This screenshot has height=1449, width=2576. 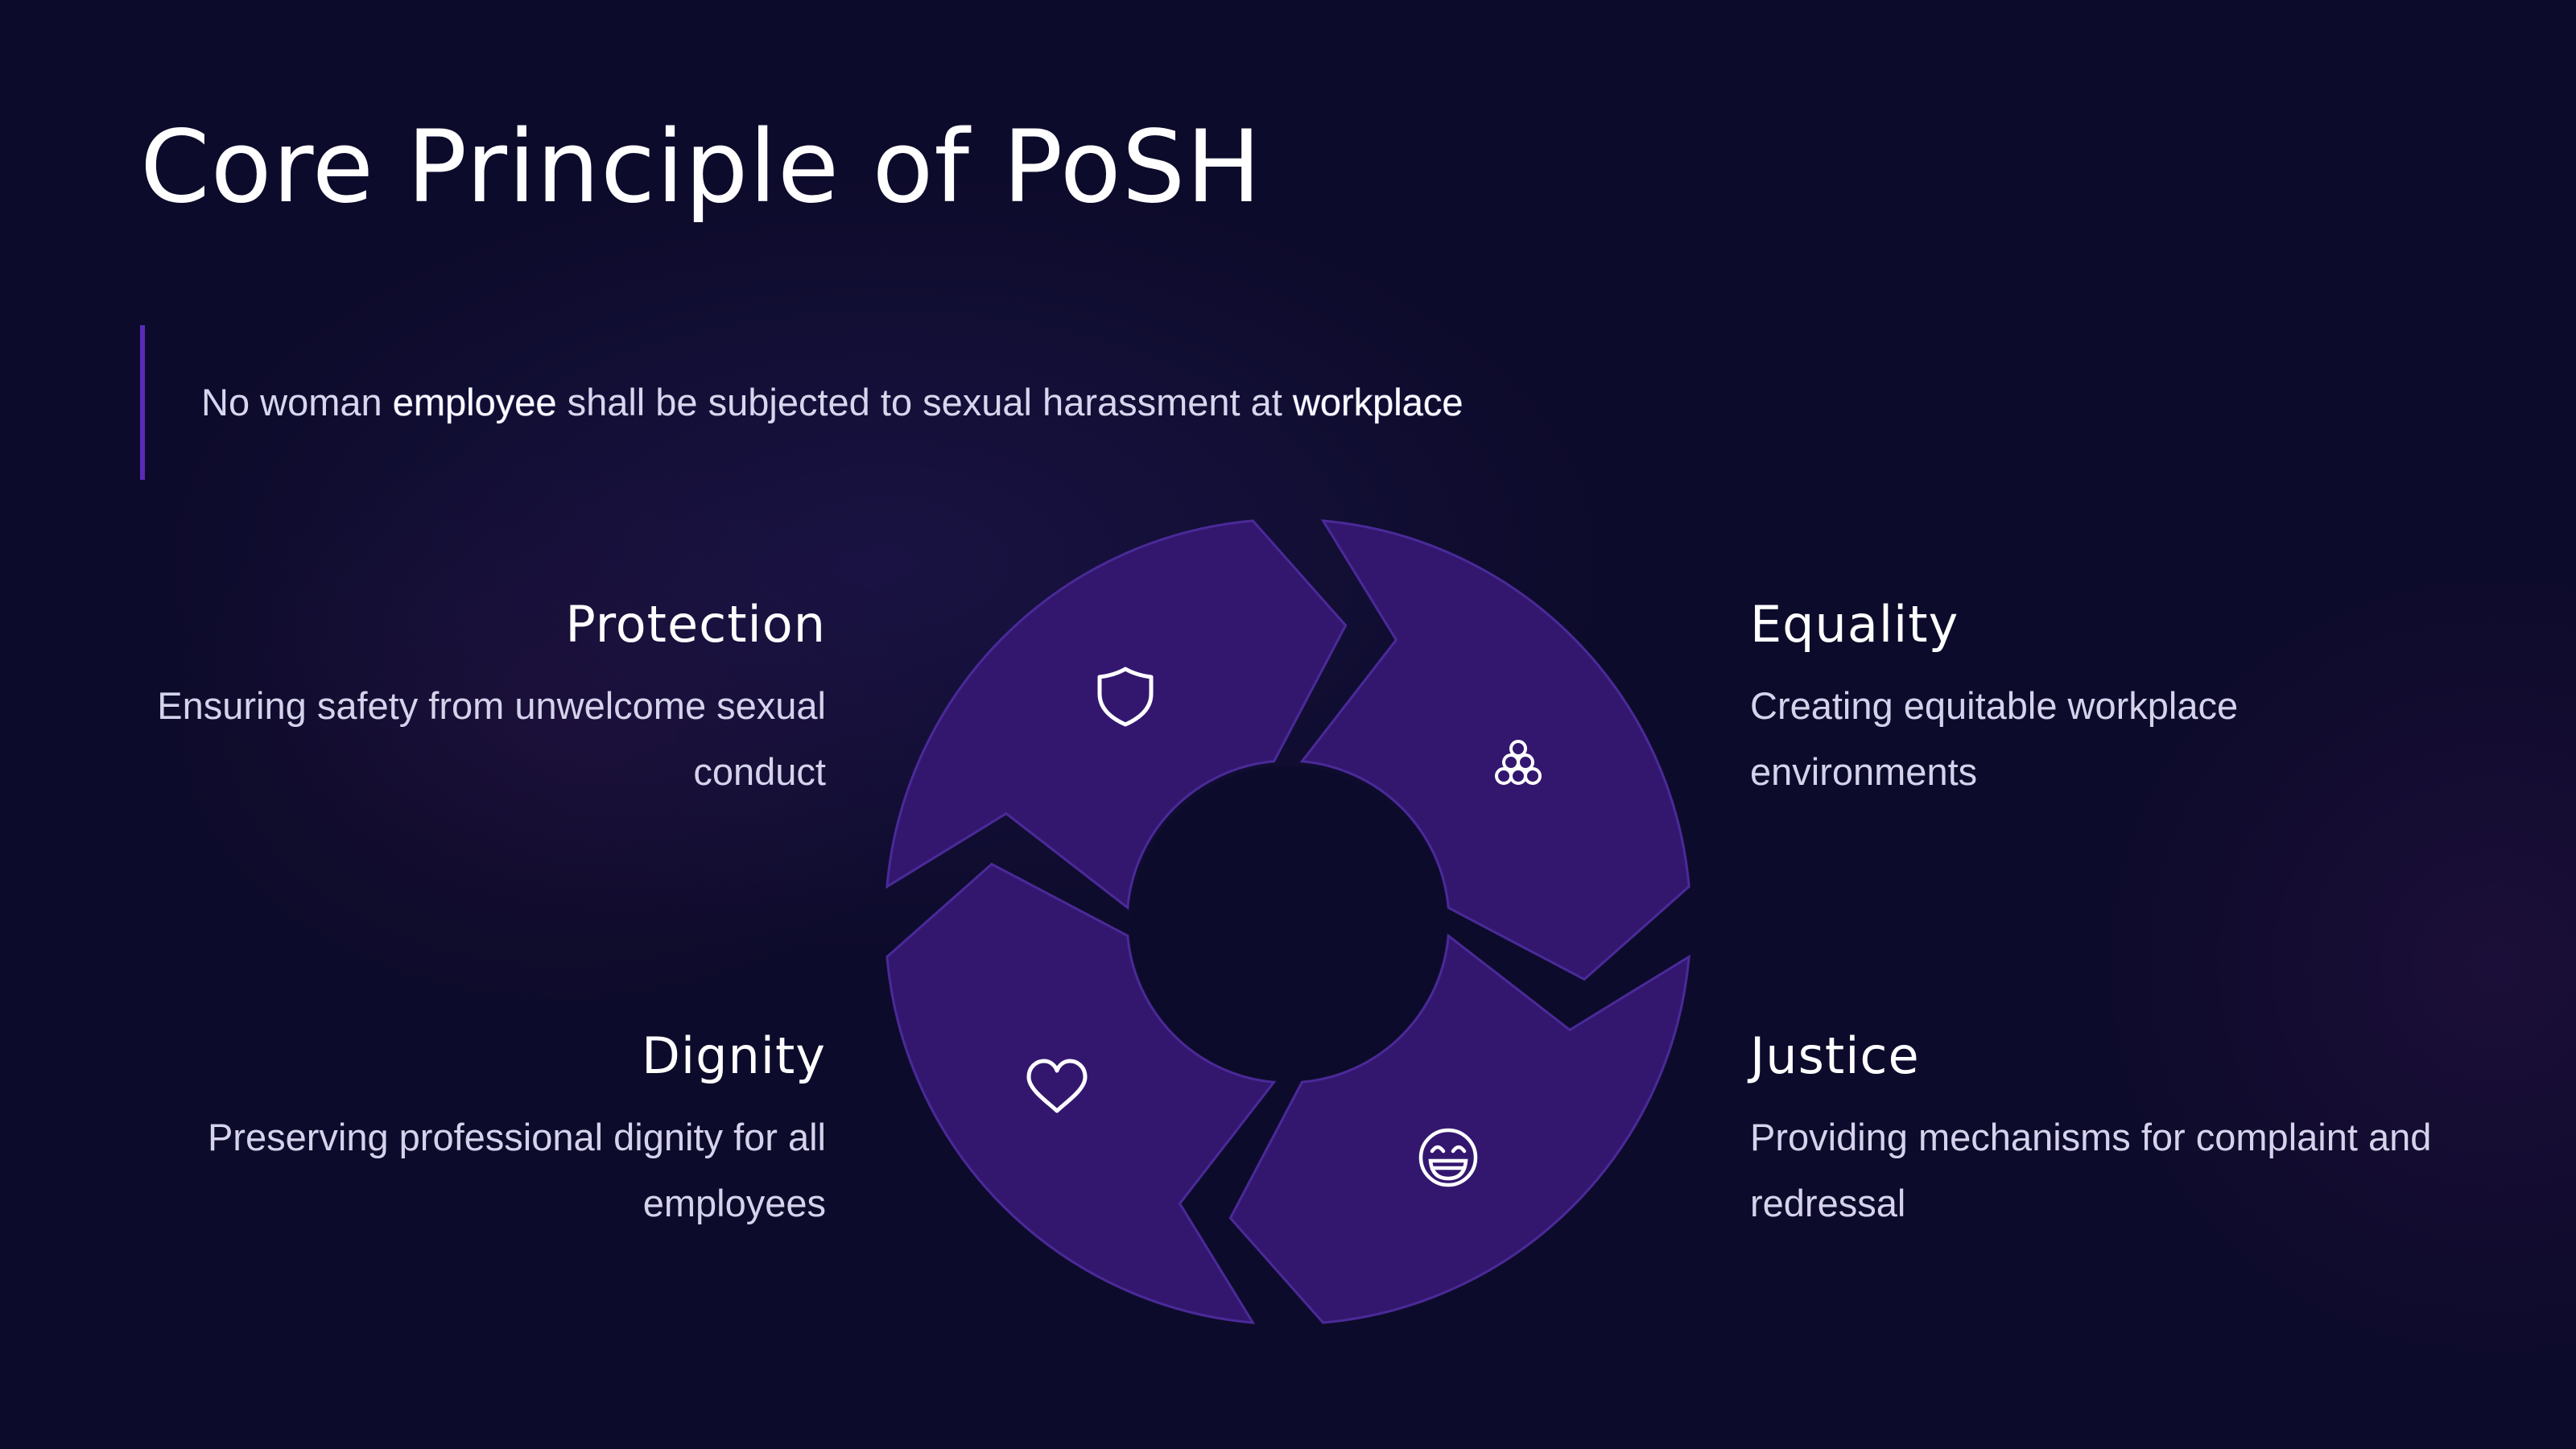 What do you see at coordinates (695, 624) in the screenshot?
I see `principle-title-protection: Protection` at bounding box center [695, 624].